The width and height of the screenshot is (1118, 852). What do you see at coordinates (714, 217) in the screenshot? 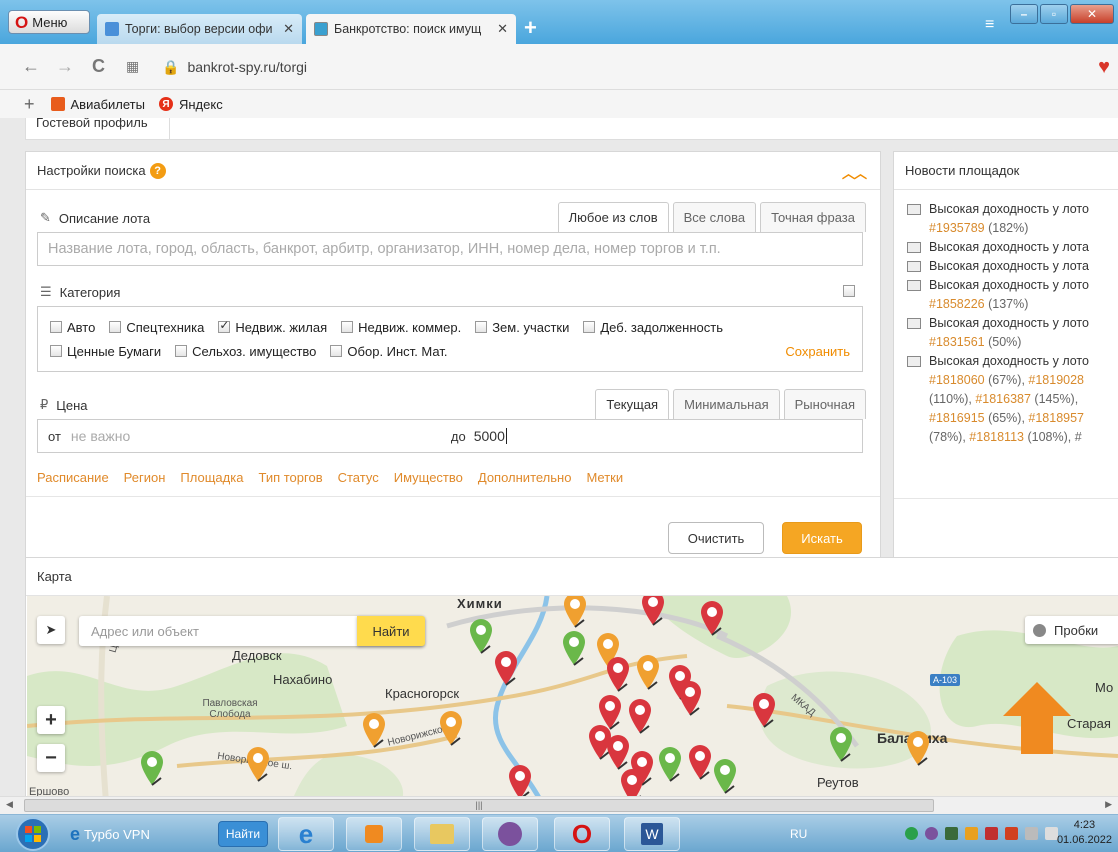
I see `match-all-words-tab: Все слова` at bounding box center [714, 217].